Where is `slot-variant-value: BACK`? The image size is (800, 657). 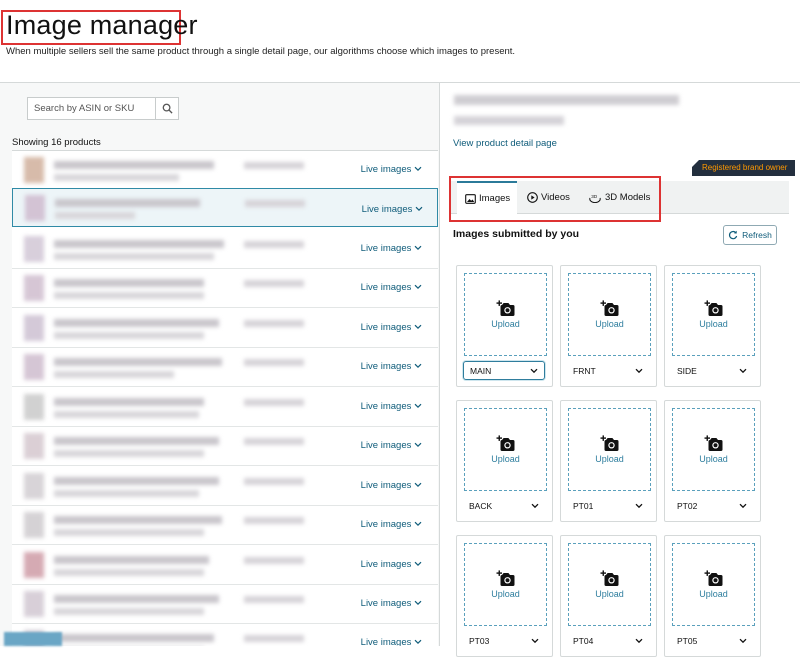
slot-variant-value: BACK is located at coordinates (481, 505).